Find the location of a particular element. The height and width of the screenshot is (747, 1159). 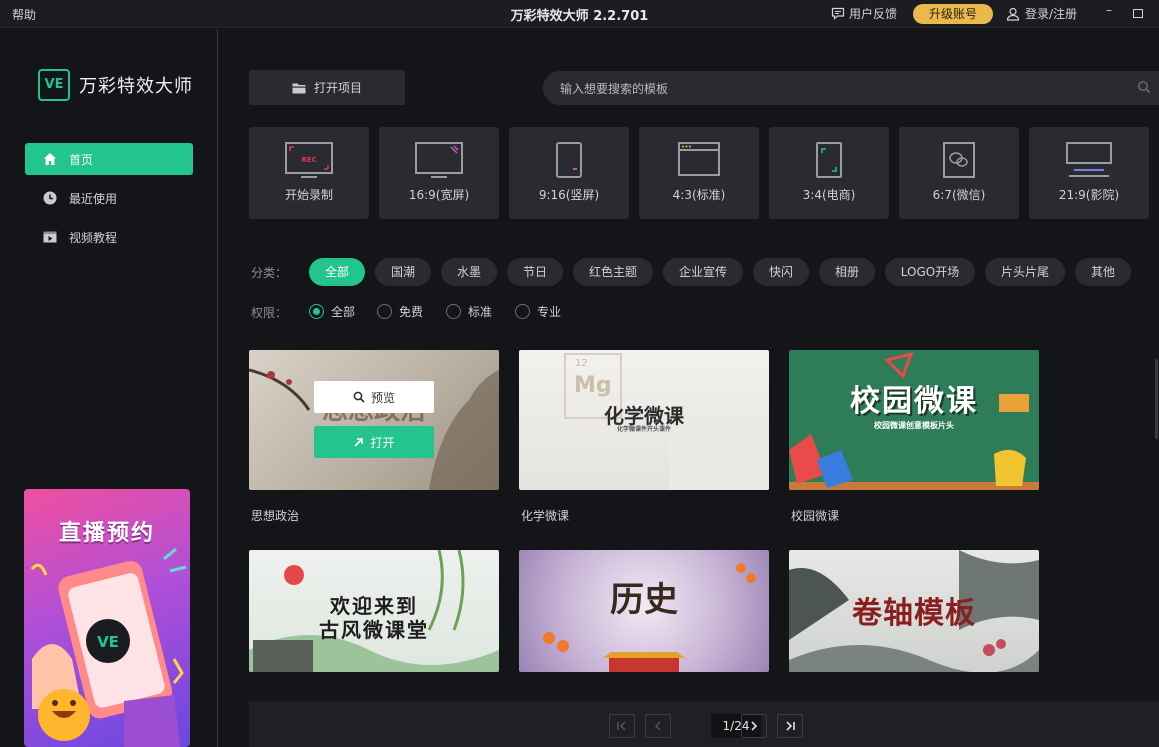

logo-text: 万彩特效大师 is located at coordinates (136, 86).